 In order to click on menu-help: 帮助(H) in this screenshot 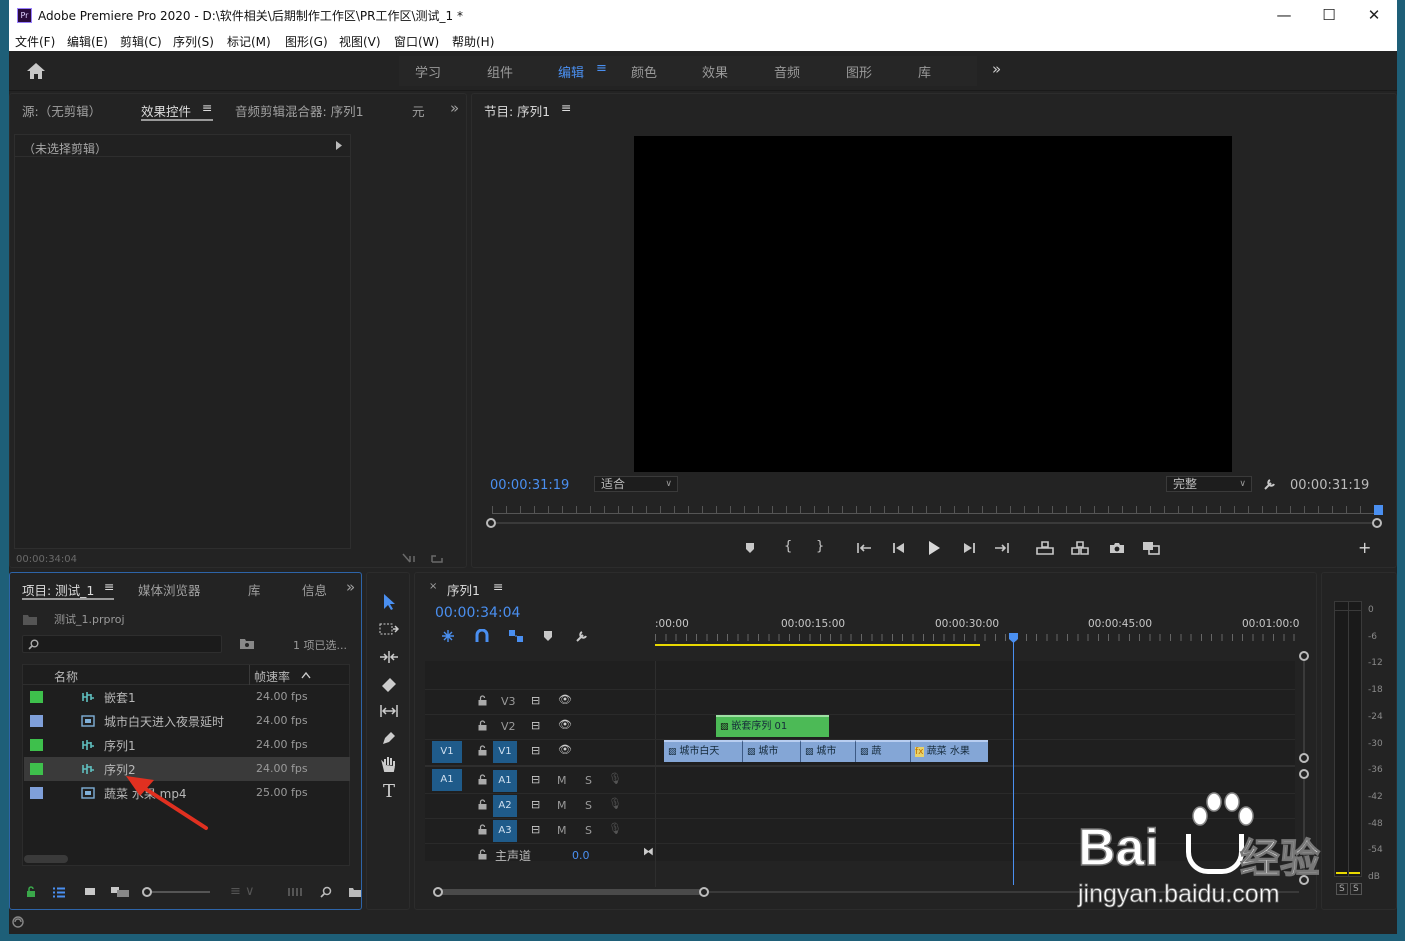, I will do `click(473, 41)`.